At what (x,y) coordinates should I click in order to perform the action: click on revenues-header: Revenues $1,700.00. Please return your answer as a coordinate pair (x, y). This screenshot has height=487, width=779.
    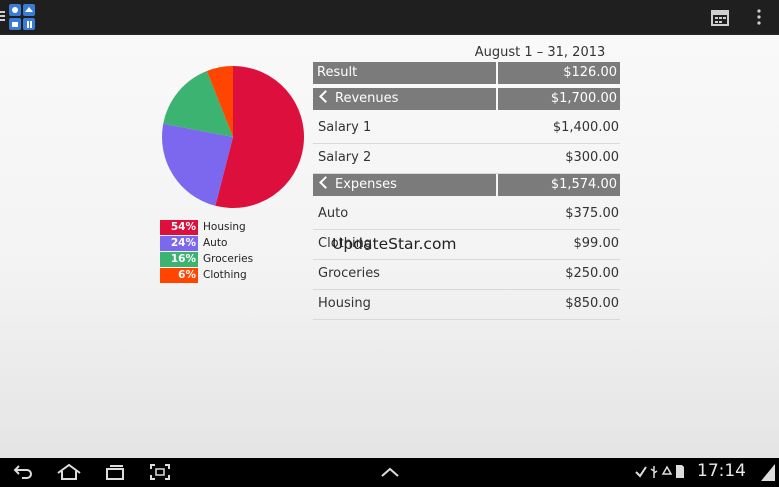
    Looking at the image, I should click on (466, 99).